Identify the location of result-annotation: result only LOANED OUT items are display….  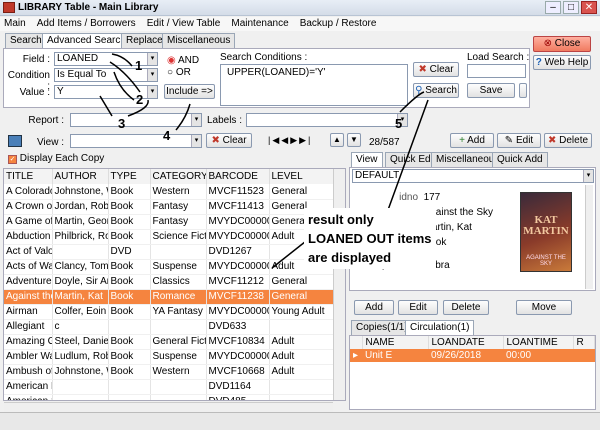
(370, 238).